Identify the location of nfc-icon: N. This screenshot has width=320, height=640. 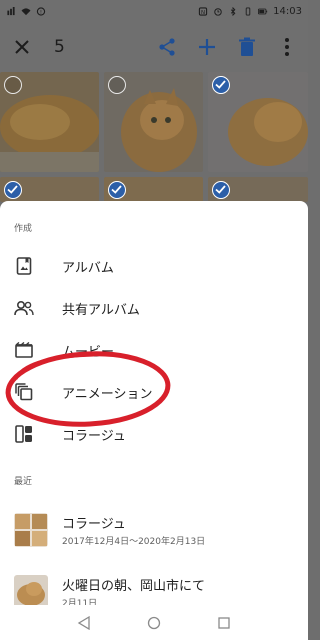
(203, 10).